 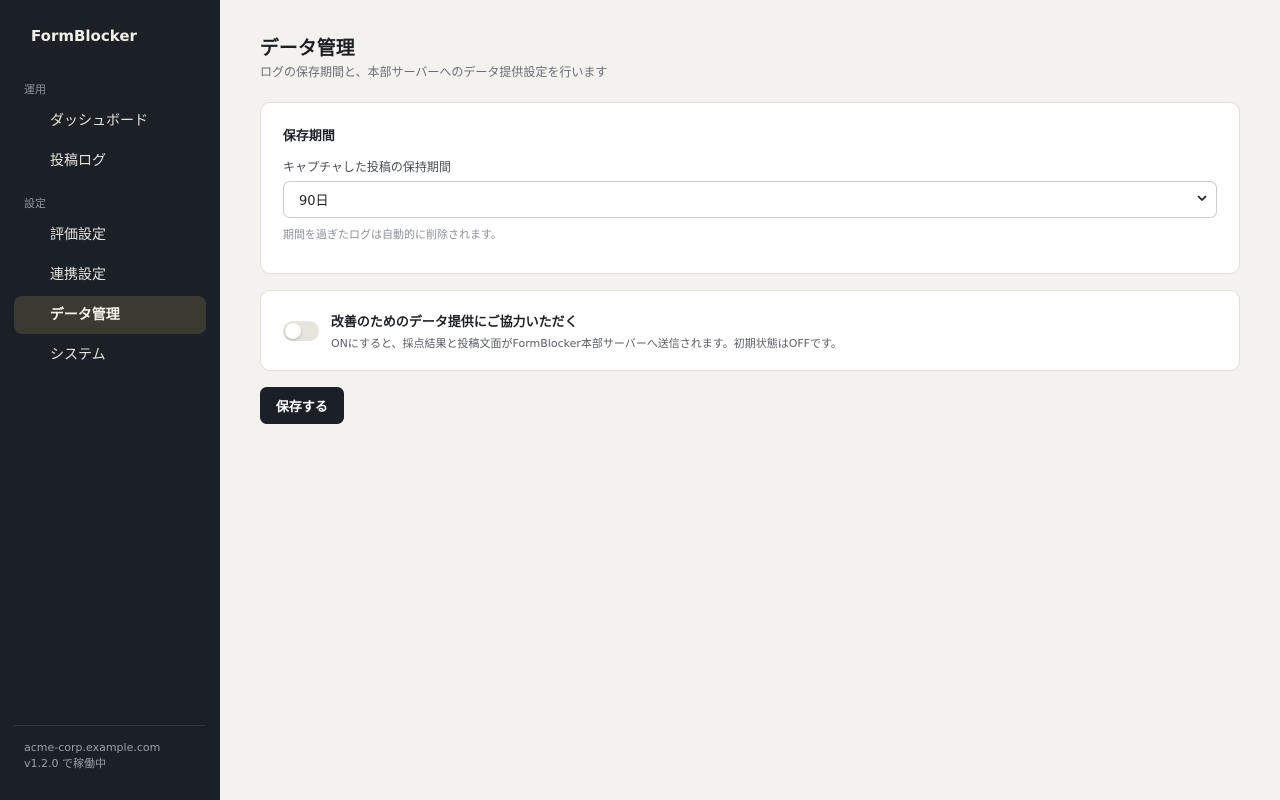 What do you see at coordinates (750, 199) in the screenshot?
I see `retention-period-select: 90日` at bounding box center [750, 199].